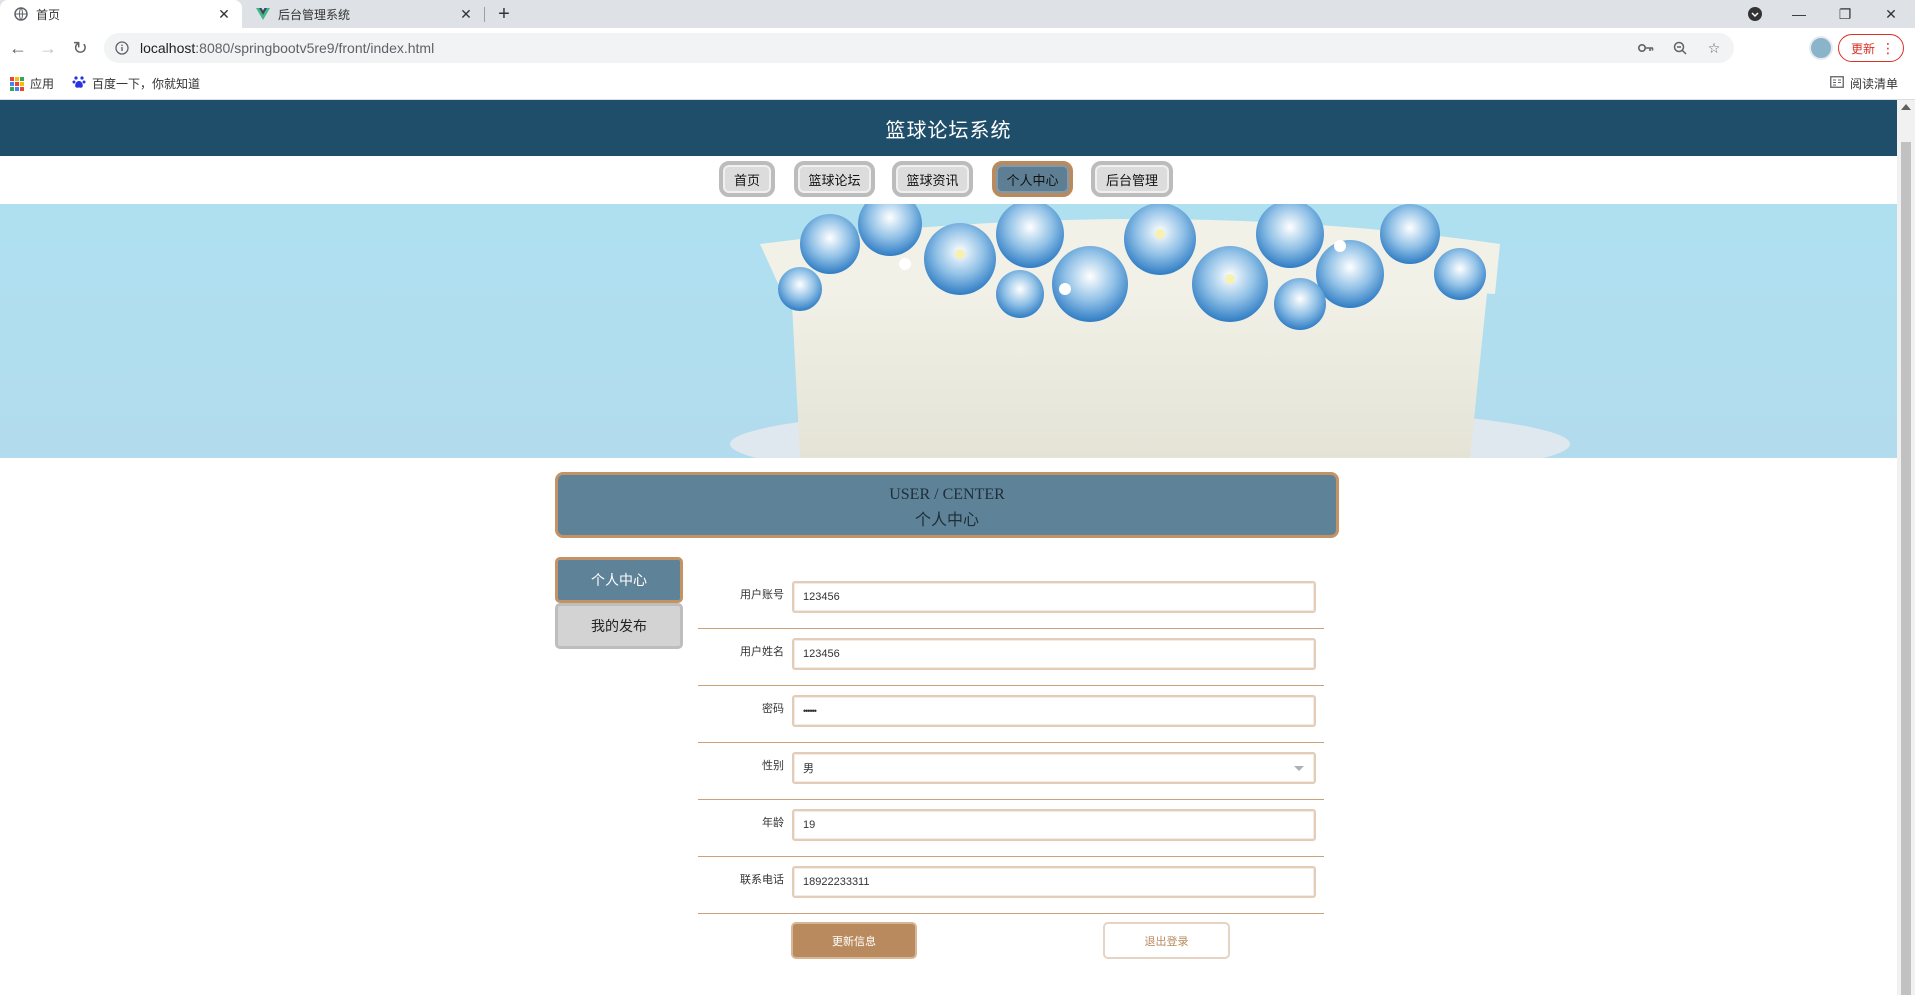 This screenshot has width=1915, height=995. Describe the element at coordinates (762, 652) in the screenshot. I see `field-label: 用户姓名` at that location.